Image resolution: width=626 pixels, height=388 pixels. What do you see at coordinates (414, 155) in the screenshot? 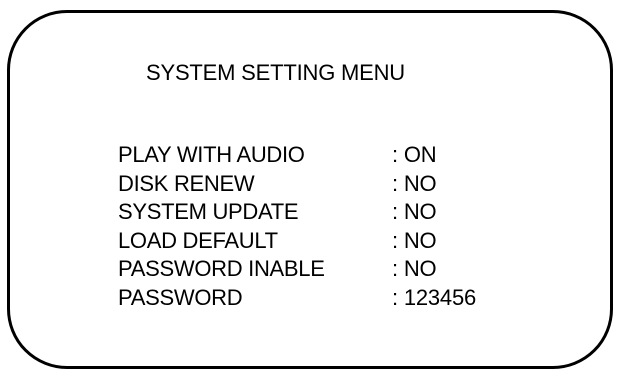
I see `setting-value: : ON` at bounding box center [414, 155].